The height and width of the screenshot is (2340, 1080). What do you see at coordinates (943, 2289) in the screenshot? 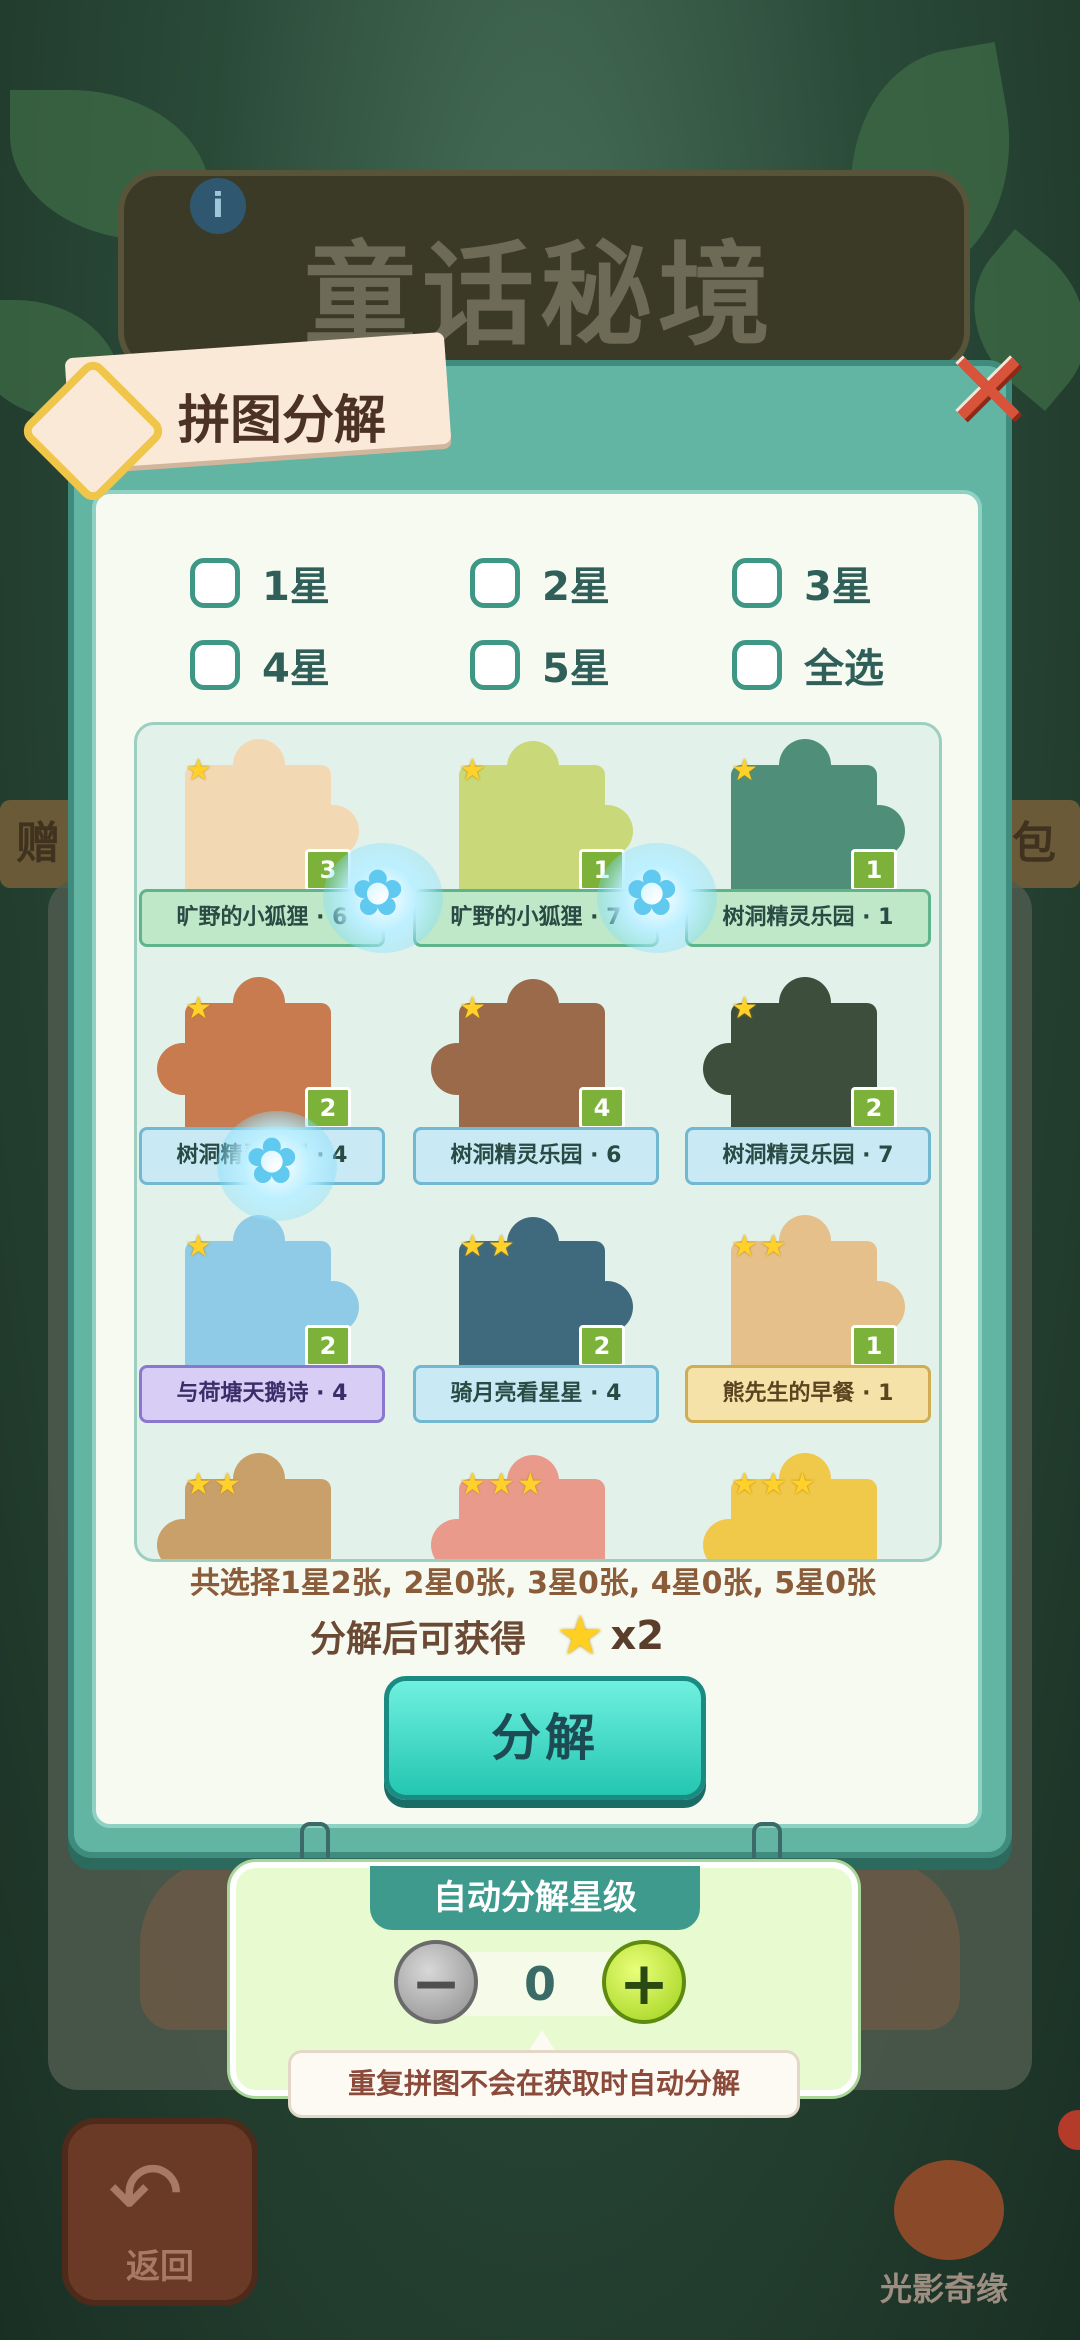
I see `logo-text: 光影奇缘` at bounding box center [943, 2289].